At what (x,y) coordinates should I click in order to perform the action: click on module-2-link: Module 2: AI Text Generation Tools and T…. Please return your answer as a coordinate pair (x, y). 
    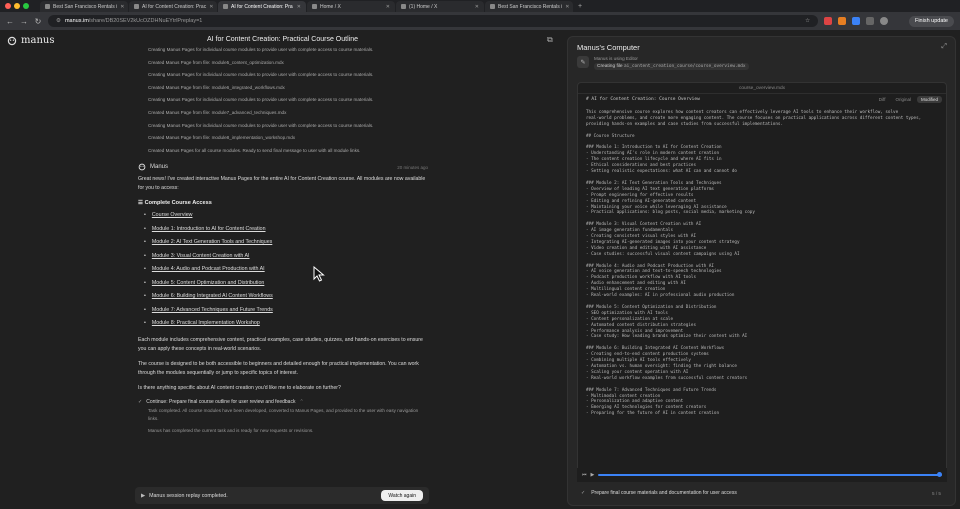
    Looking at the image, I should click on (286, 243).